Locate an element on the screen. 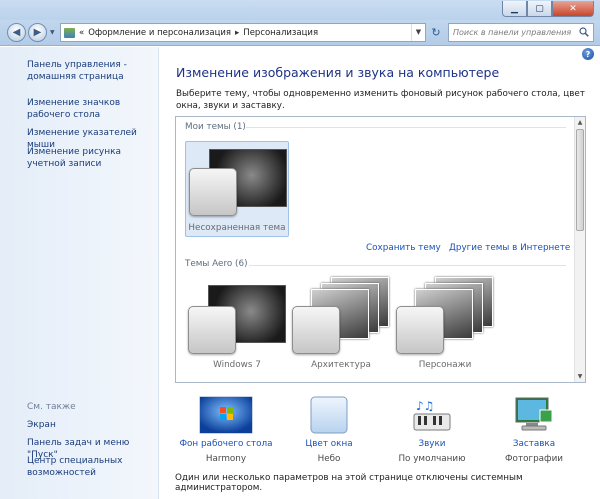 The height and width of the screenshot is (499, 600). screensaver-setting: Заставка Фотографии is located at coordinates (534, 430).